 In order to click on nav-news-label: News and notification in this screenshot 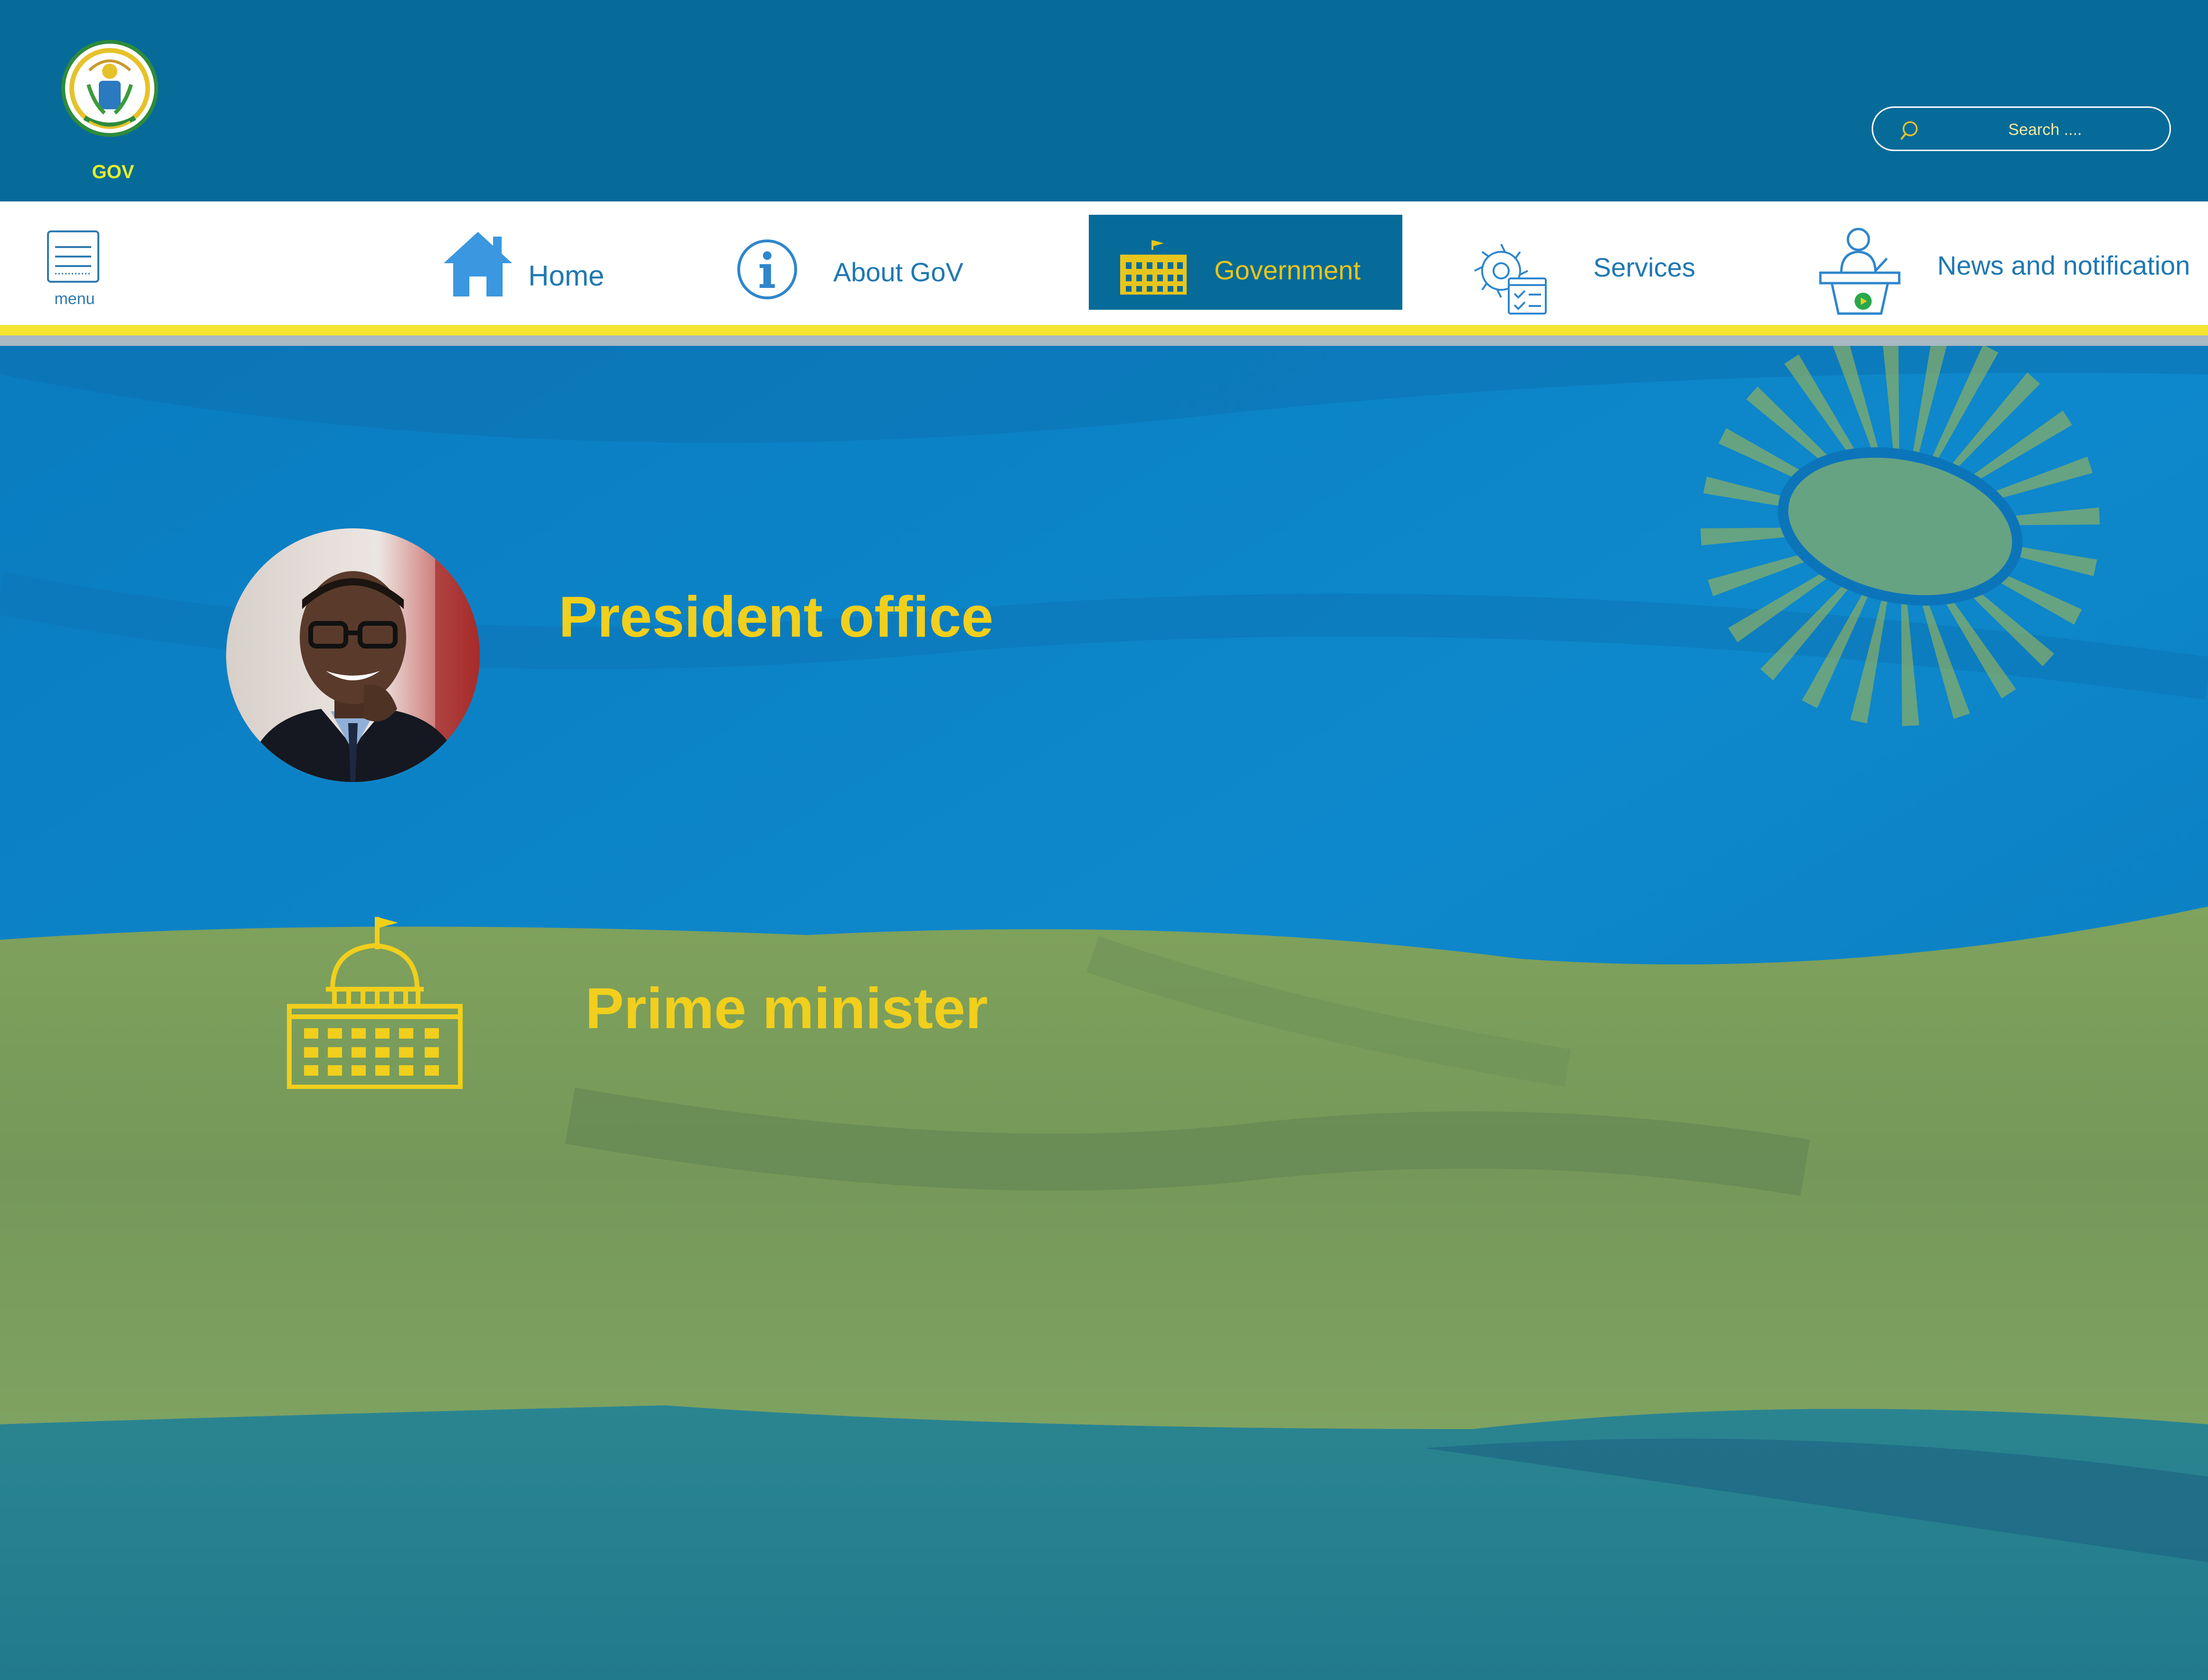, I will do `click(2063, 265)`.